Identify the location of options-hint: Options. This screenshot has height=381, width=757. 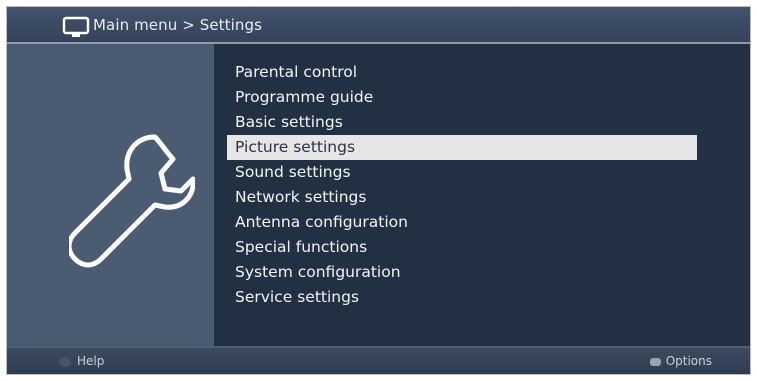
(680, 361).